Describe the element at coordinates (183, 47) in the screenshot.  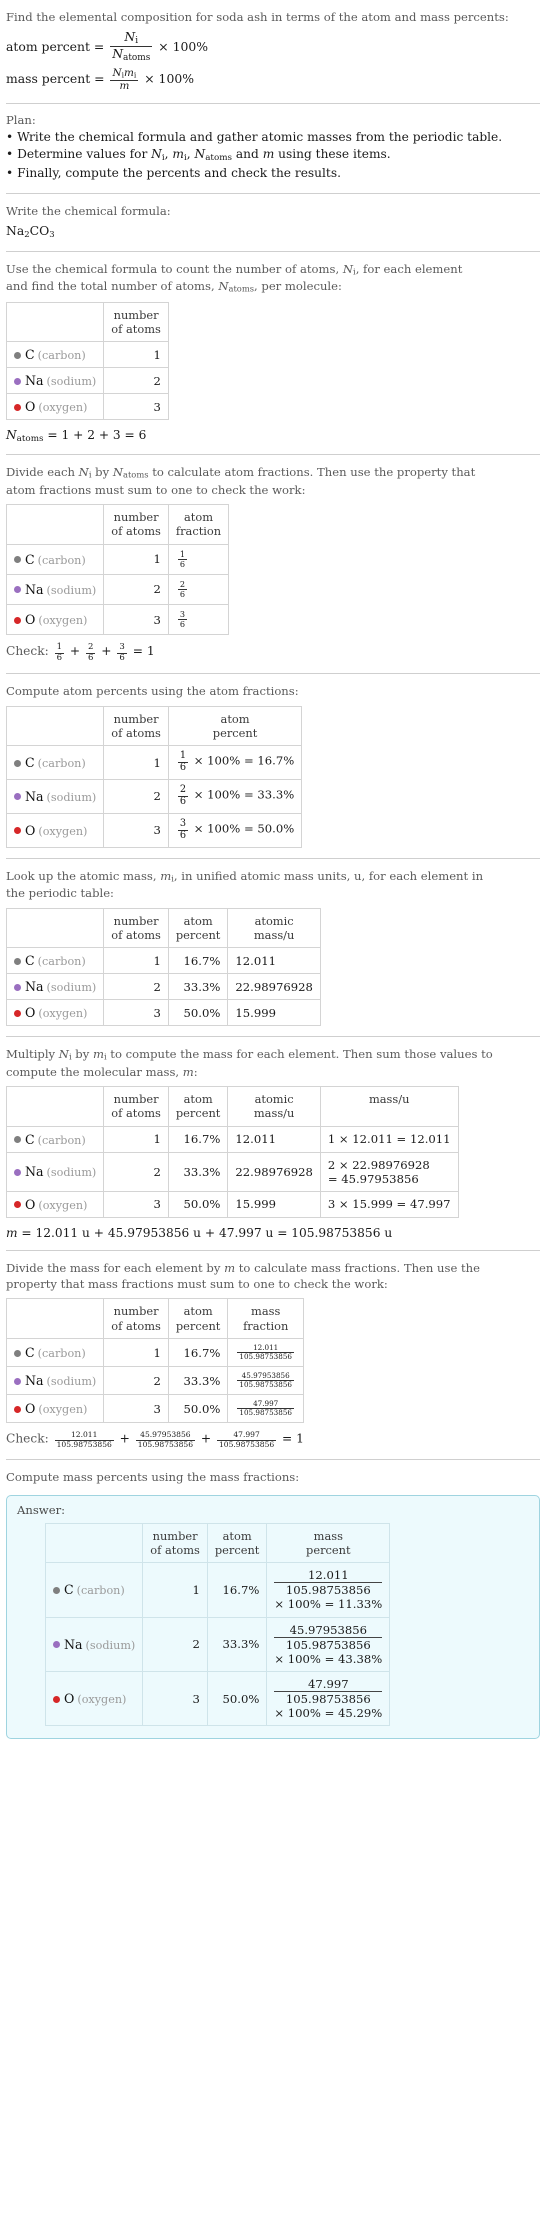
I see `times-100-atom: × 100%` at that location.